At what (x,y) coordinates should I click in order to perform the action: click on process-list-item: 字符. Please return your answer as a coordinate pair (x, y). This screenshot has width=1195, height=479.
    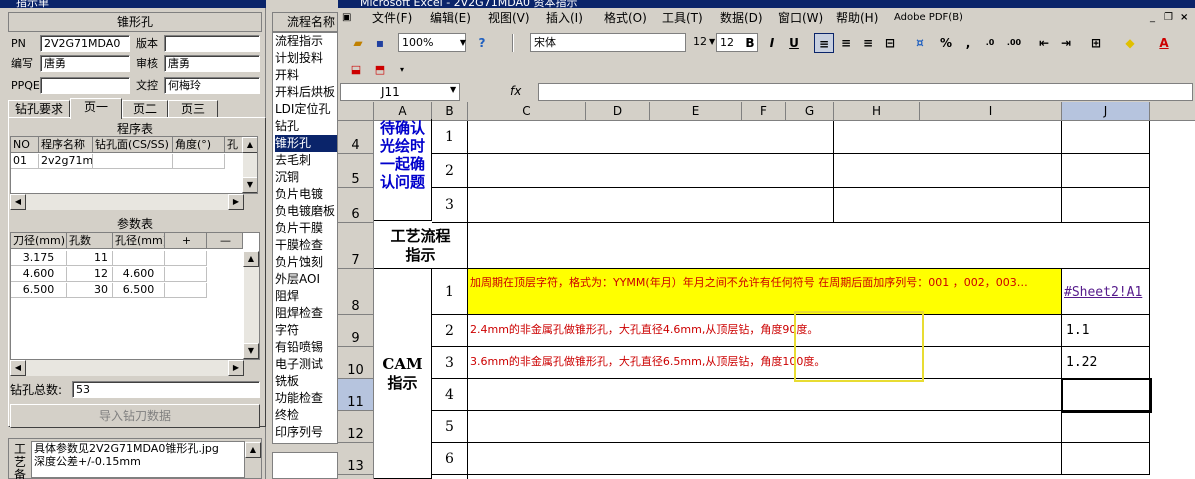
    Looking at the image, I should click on (306, 330).